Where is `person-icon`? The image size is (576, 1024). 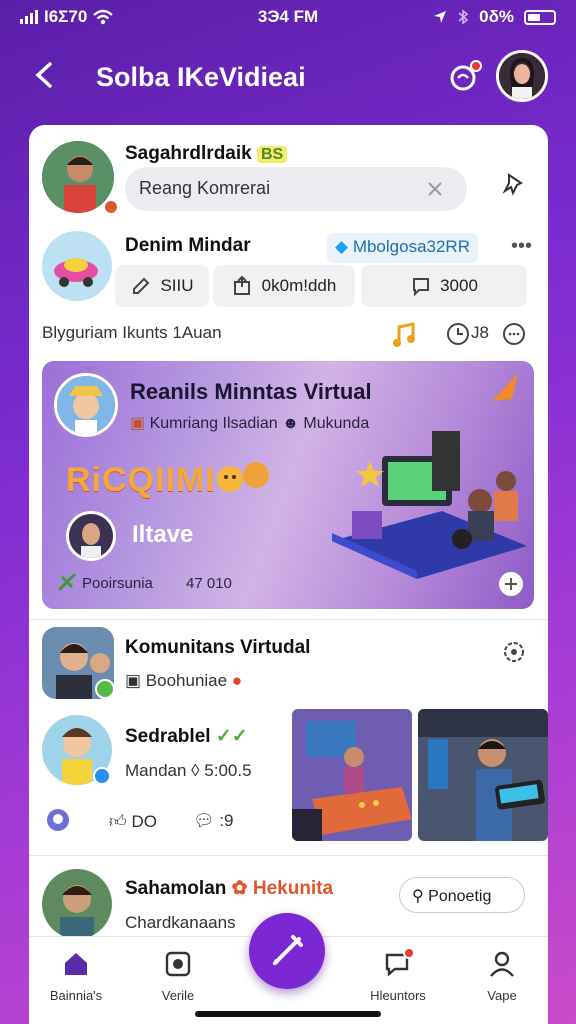 person-icon is located at coordinates (502, 964).